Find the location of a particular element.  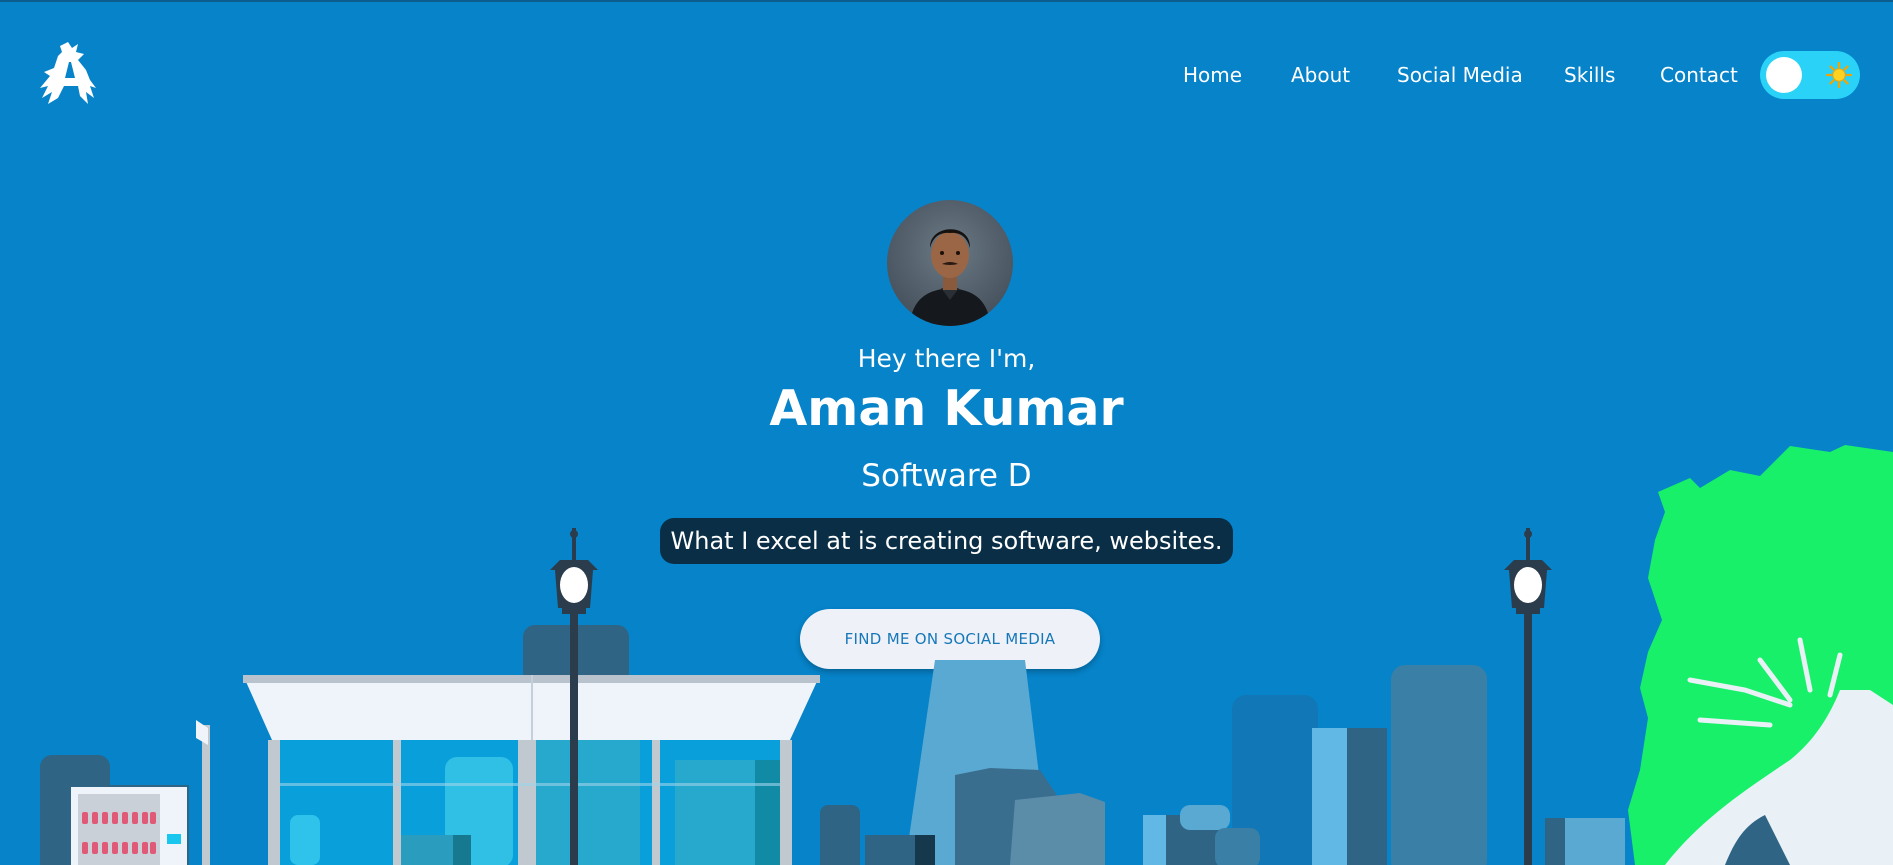

nav-social-media: Social Media is located at coordinates (1460, 75).